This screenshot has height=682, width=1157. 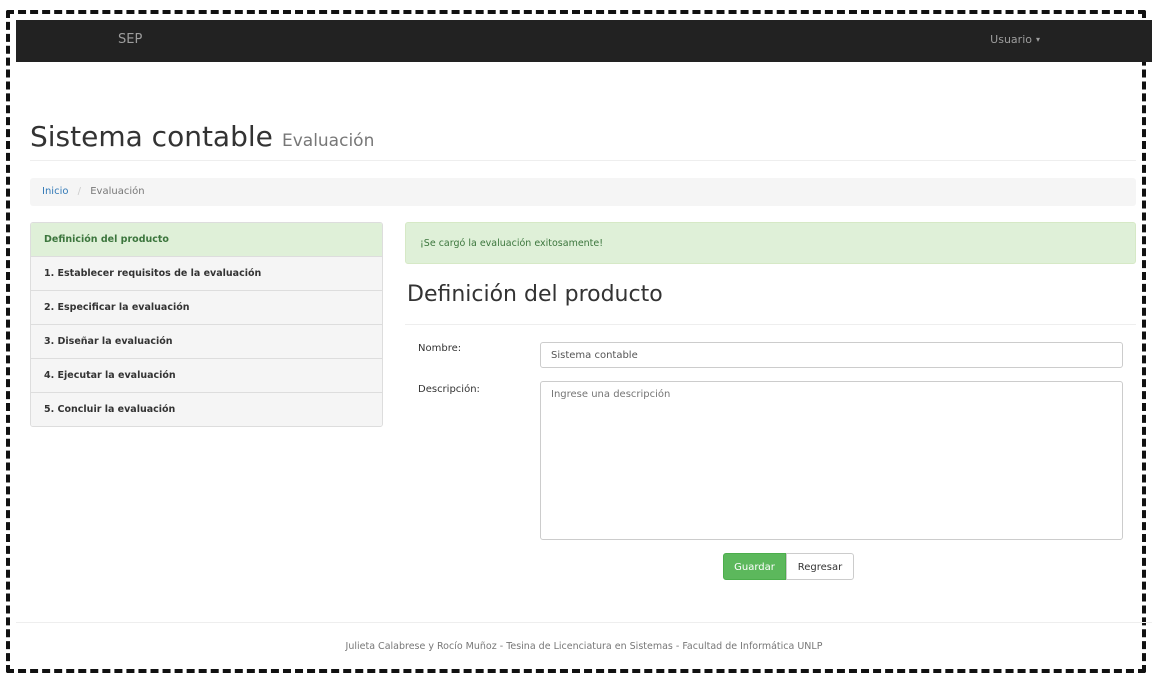 I want to click on sidebar-item-especificar: 2. Especificar la evaluación, so click(x=206, y=307).